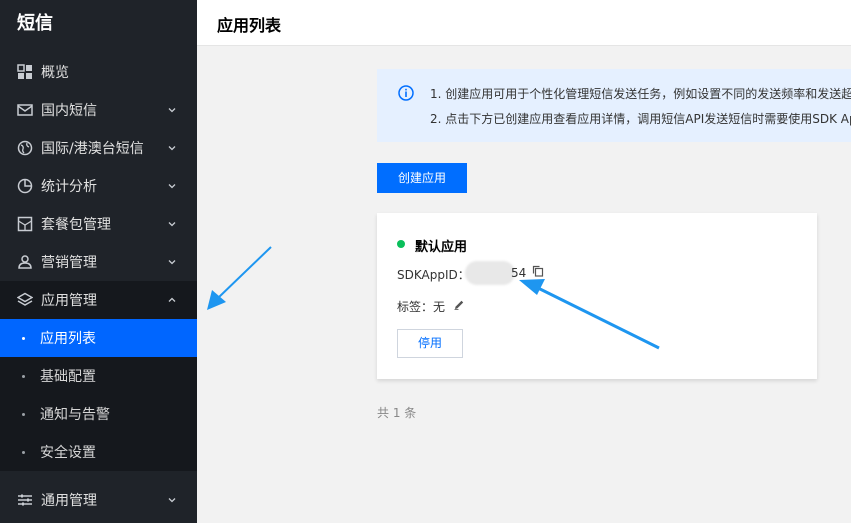  I want to click on sidebar-item-label: 概览, so click(55, 73).